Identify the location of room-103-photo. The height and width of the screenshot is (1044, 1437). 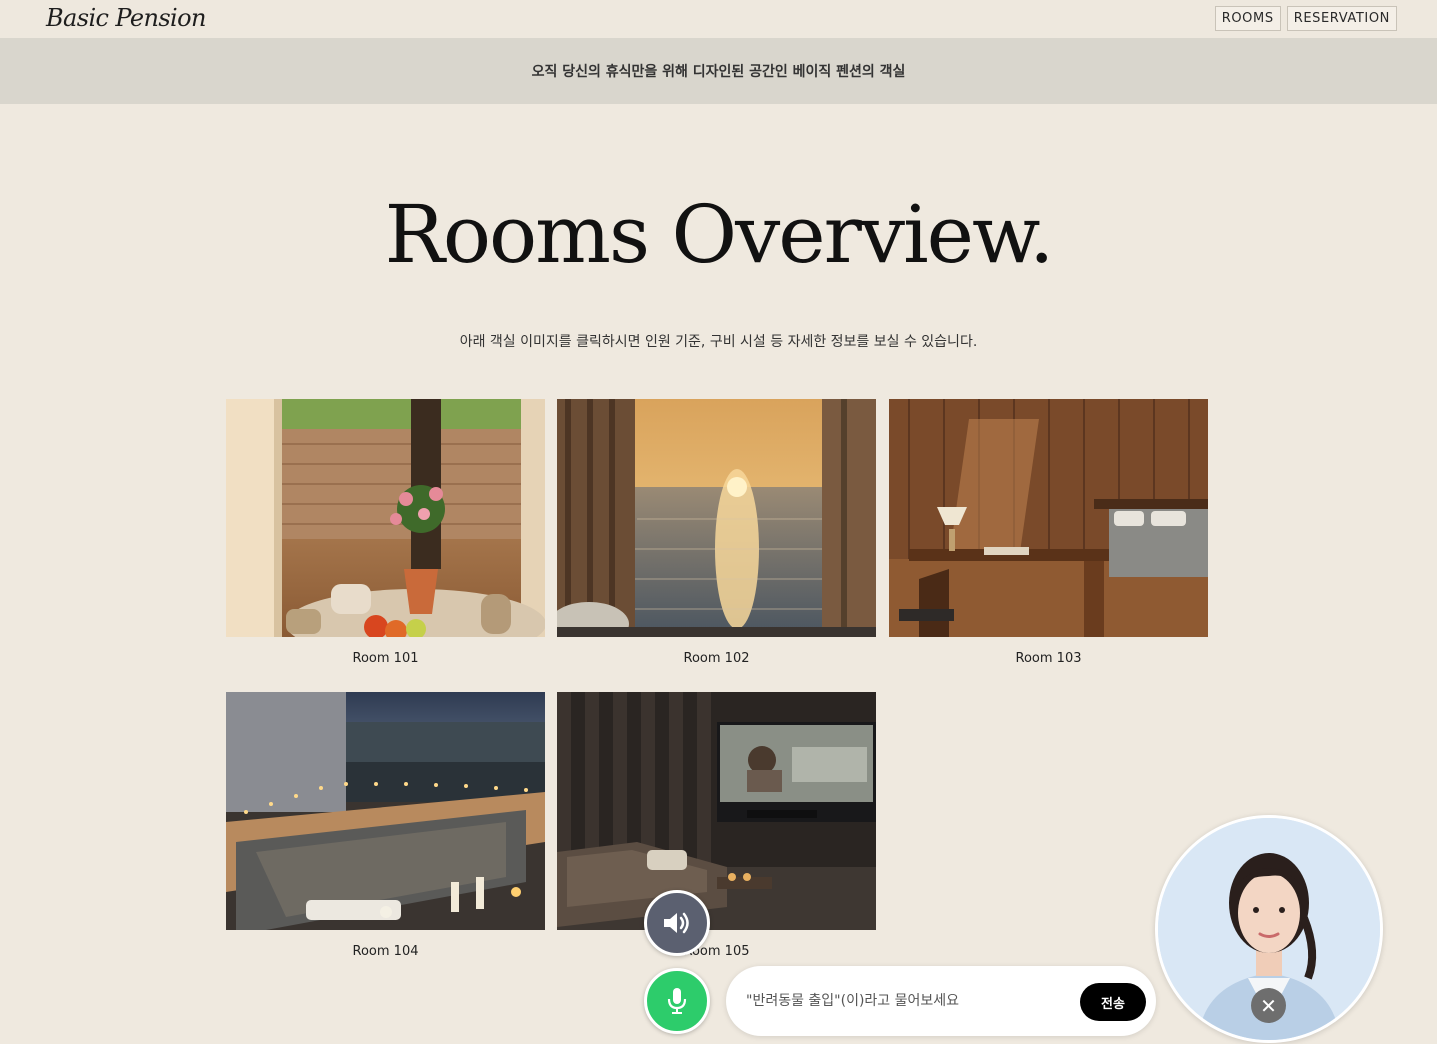
(1048, 518).